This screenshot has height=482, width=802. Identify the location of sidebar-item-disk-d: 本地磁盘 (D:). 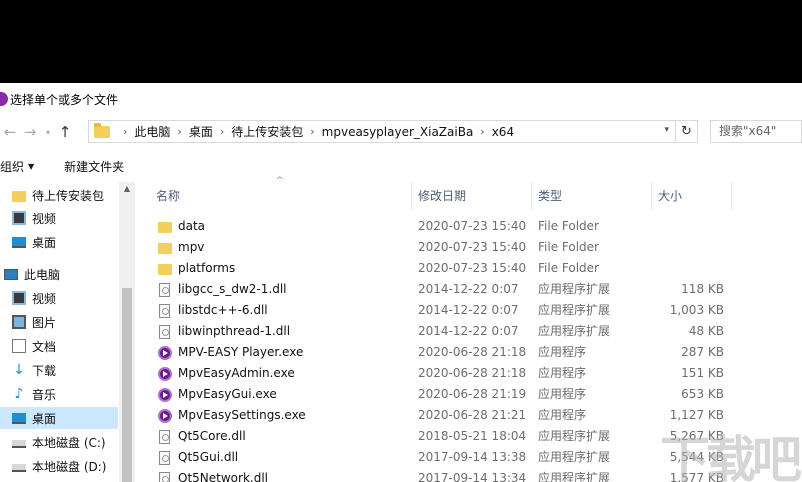
(71, 466).